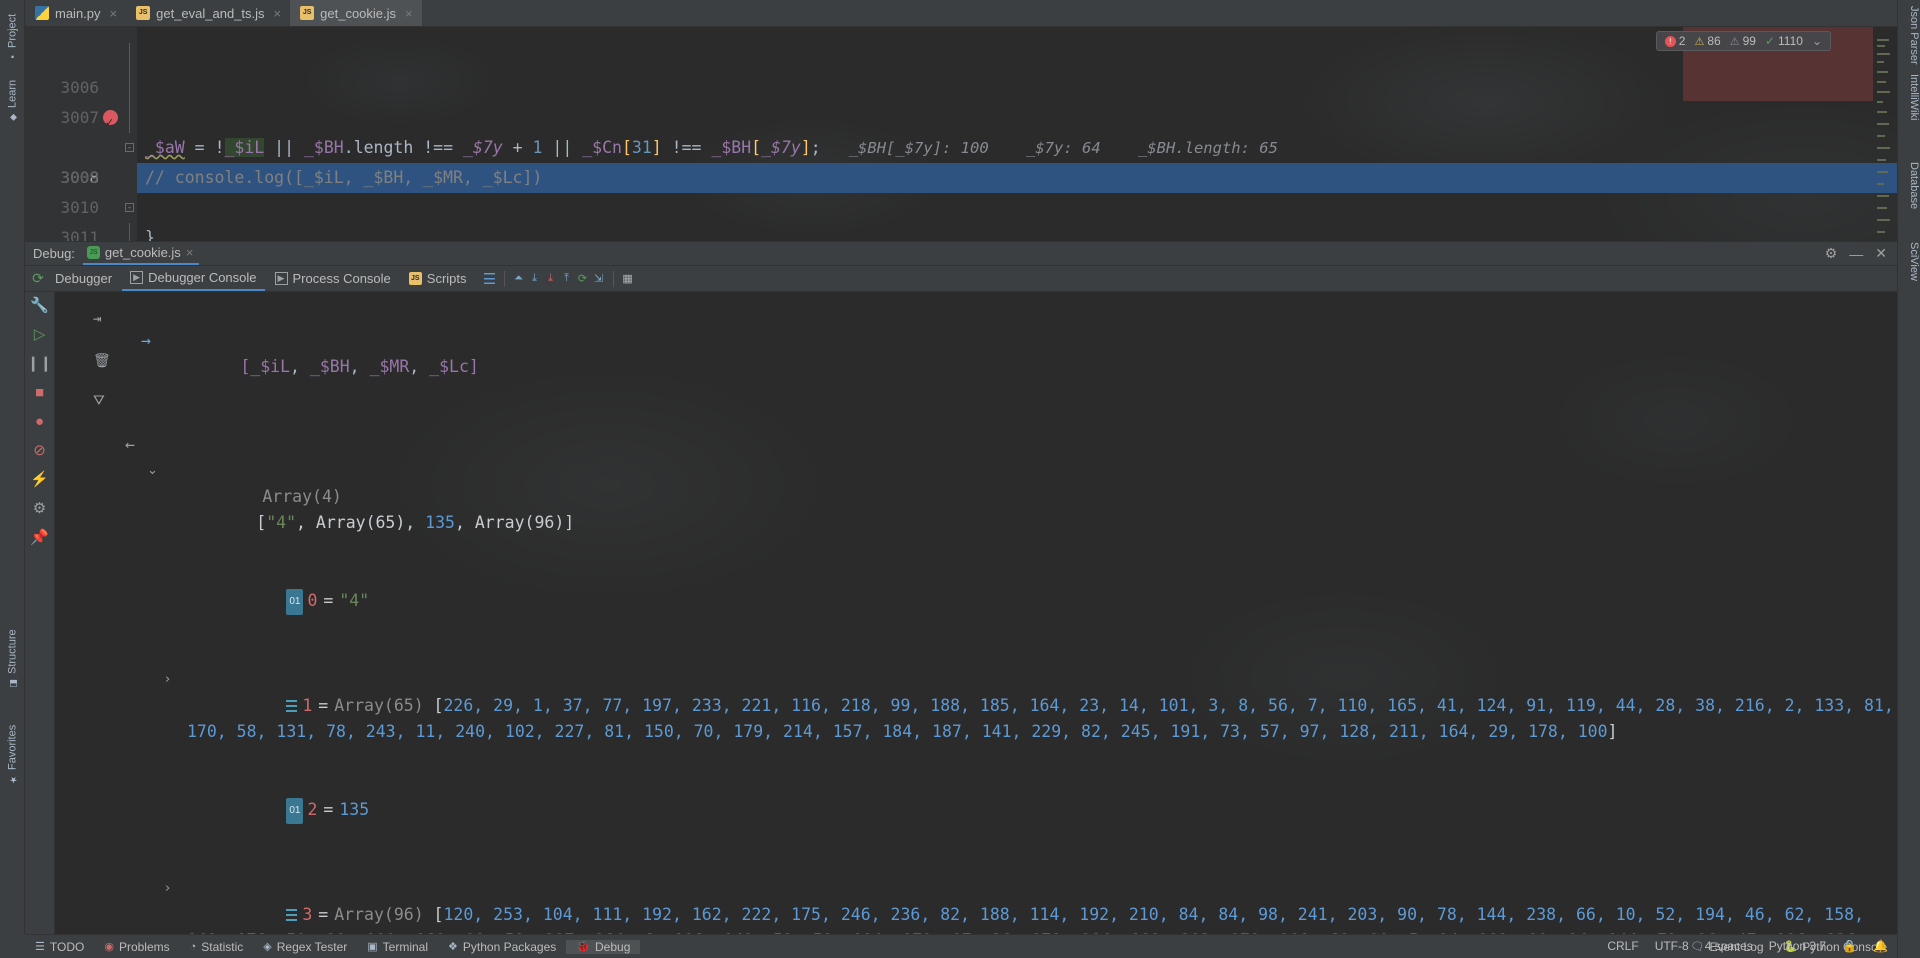  Describe the element at coordinates (976, 810) in the screenshot. I see `console-entry-2: 01 2 = 135` at that location.